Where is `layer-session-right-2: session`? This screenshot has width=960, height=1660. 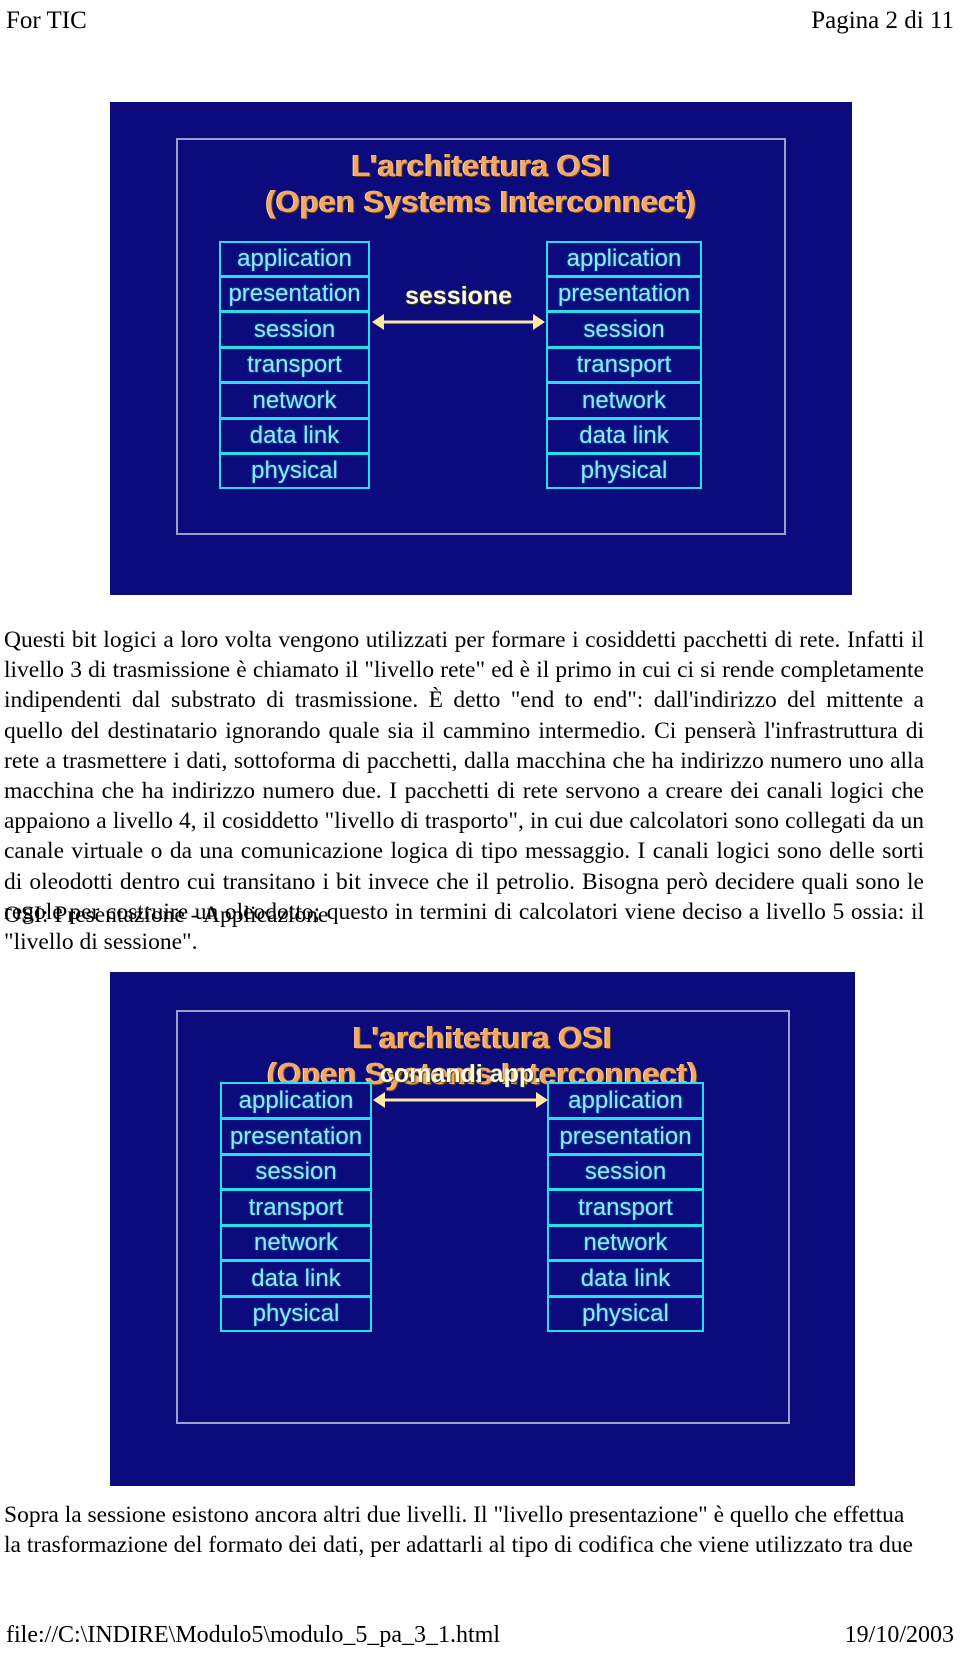
layer-session-right-2: session is located at coordinates (625, 1171).